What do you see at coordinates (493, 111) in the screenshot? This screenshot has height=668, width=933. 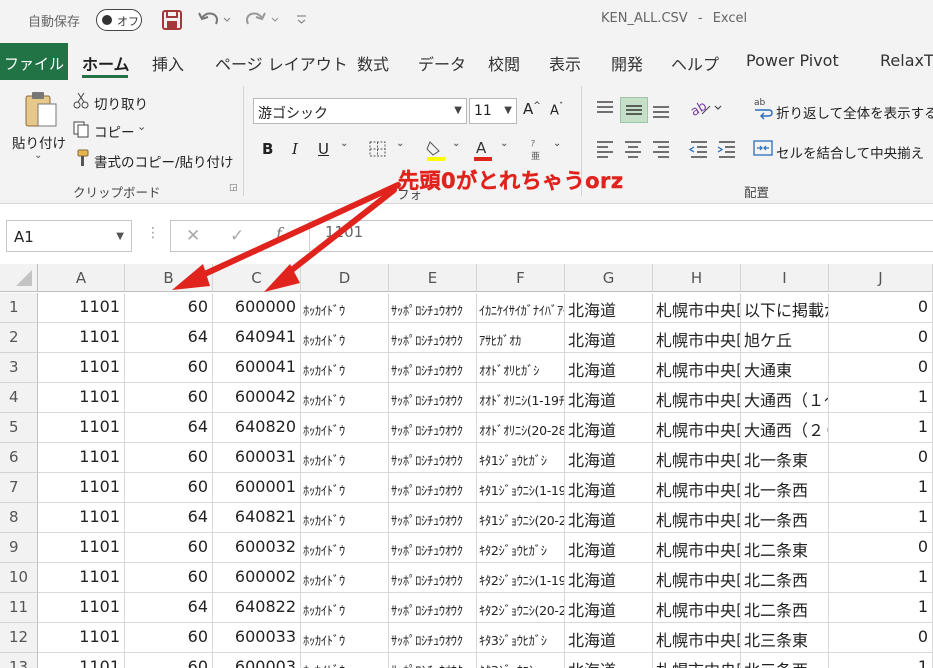 I see `font-size-combobox: 11 ▼` at bounding box center [493, 111].